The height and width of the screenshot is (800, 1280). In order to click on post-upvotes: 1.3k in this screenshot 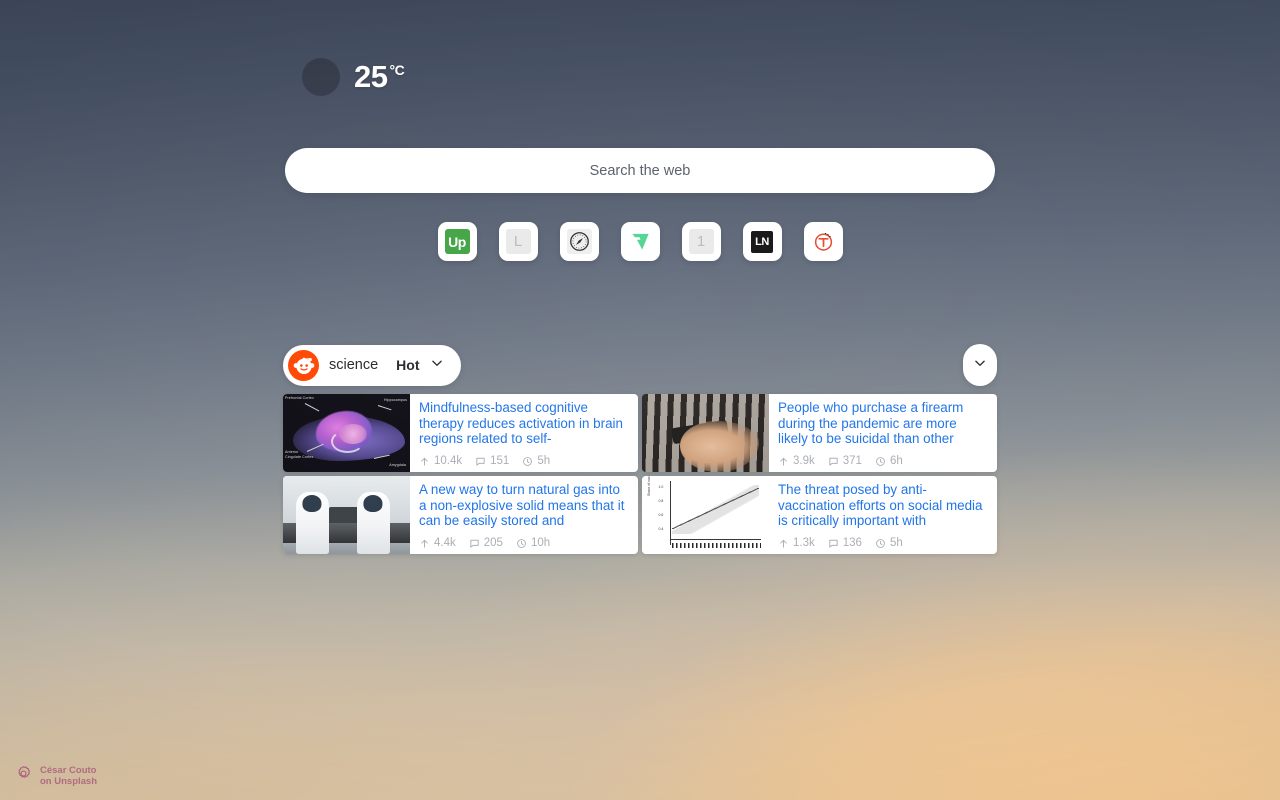, I will do `click(796, 543)`.